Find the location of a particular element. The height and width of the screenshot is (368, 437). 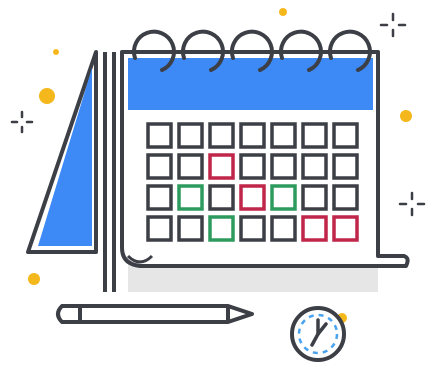

calendar-back-cover is located at coordinates (71, 171).